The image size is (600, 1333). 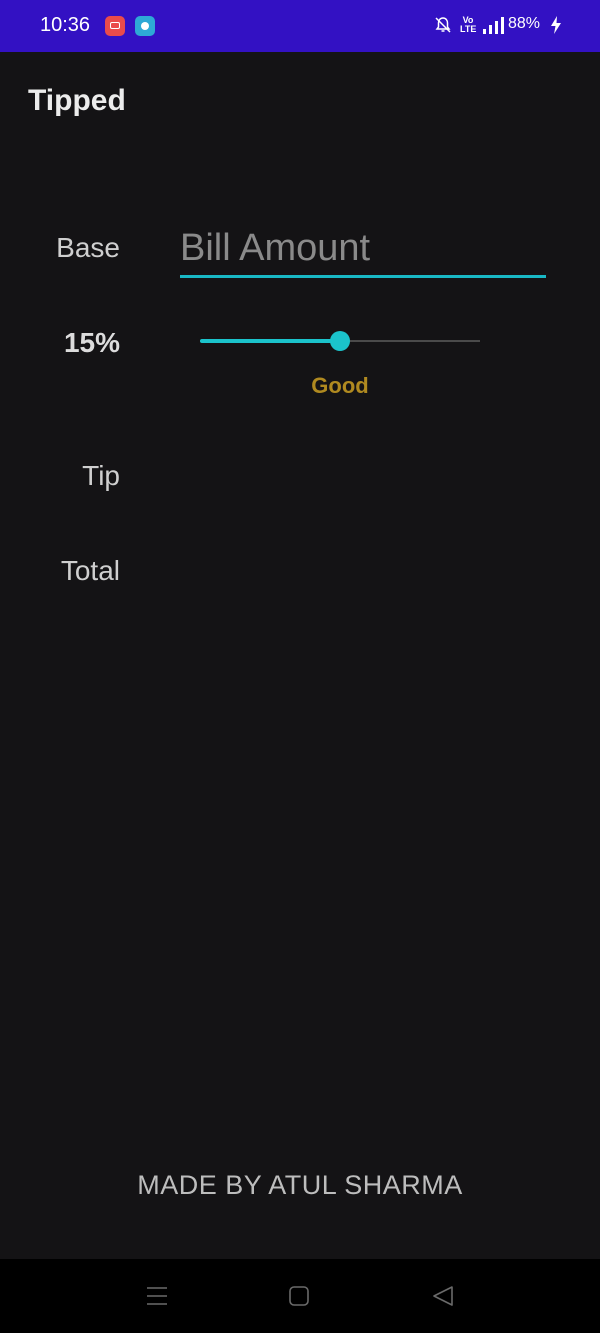 What do you see at coordinates (115, 26) in the screenshot?
I see `screen-recorder-icon` at bounding box center [115, 26].